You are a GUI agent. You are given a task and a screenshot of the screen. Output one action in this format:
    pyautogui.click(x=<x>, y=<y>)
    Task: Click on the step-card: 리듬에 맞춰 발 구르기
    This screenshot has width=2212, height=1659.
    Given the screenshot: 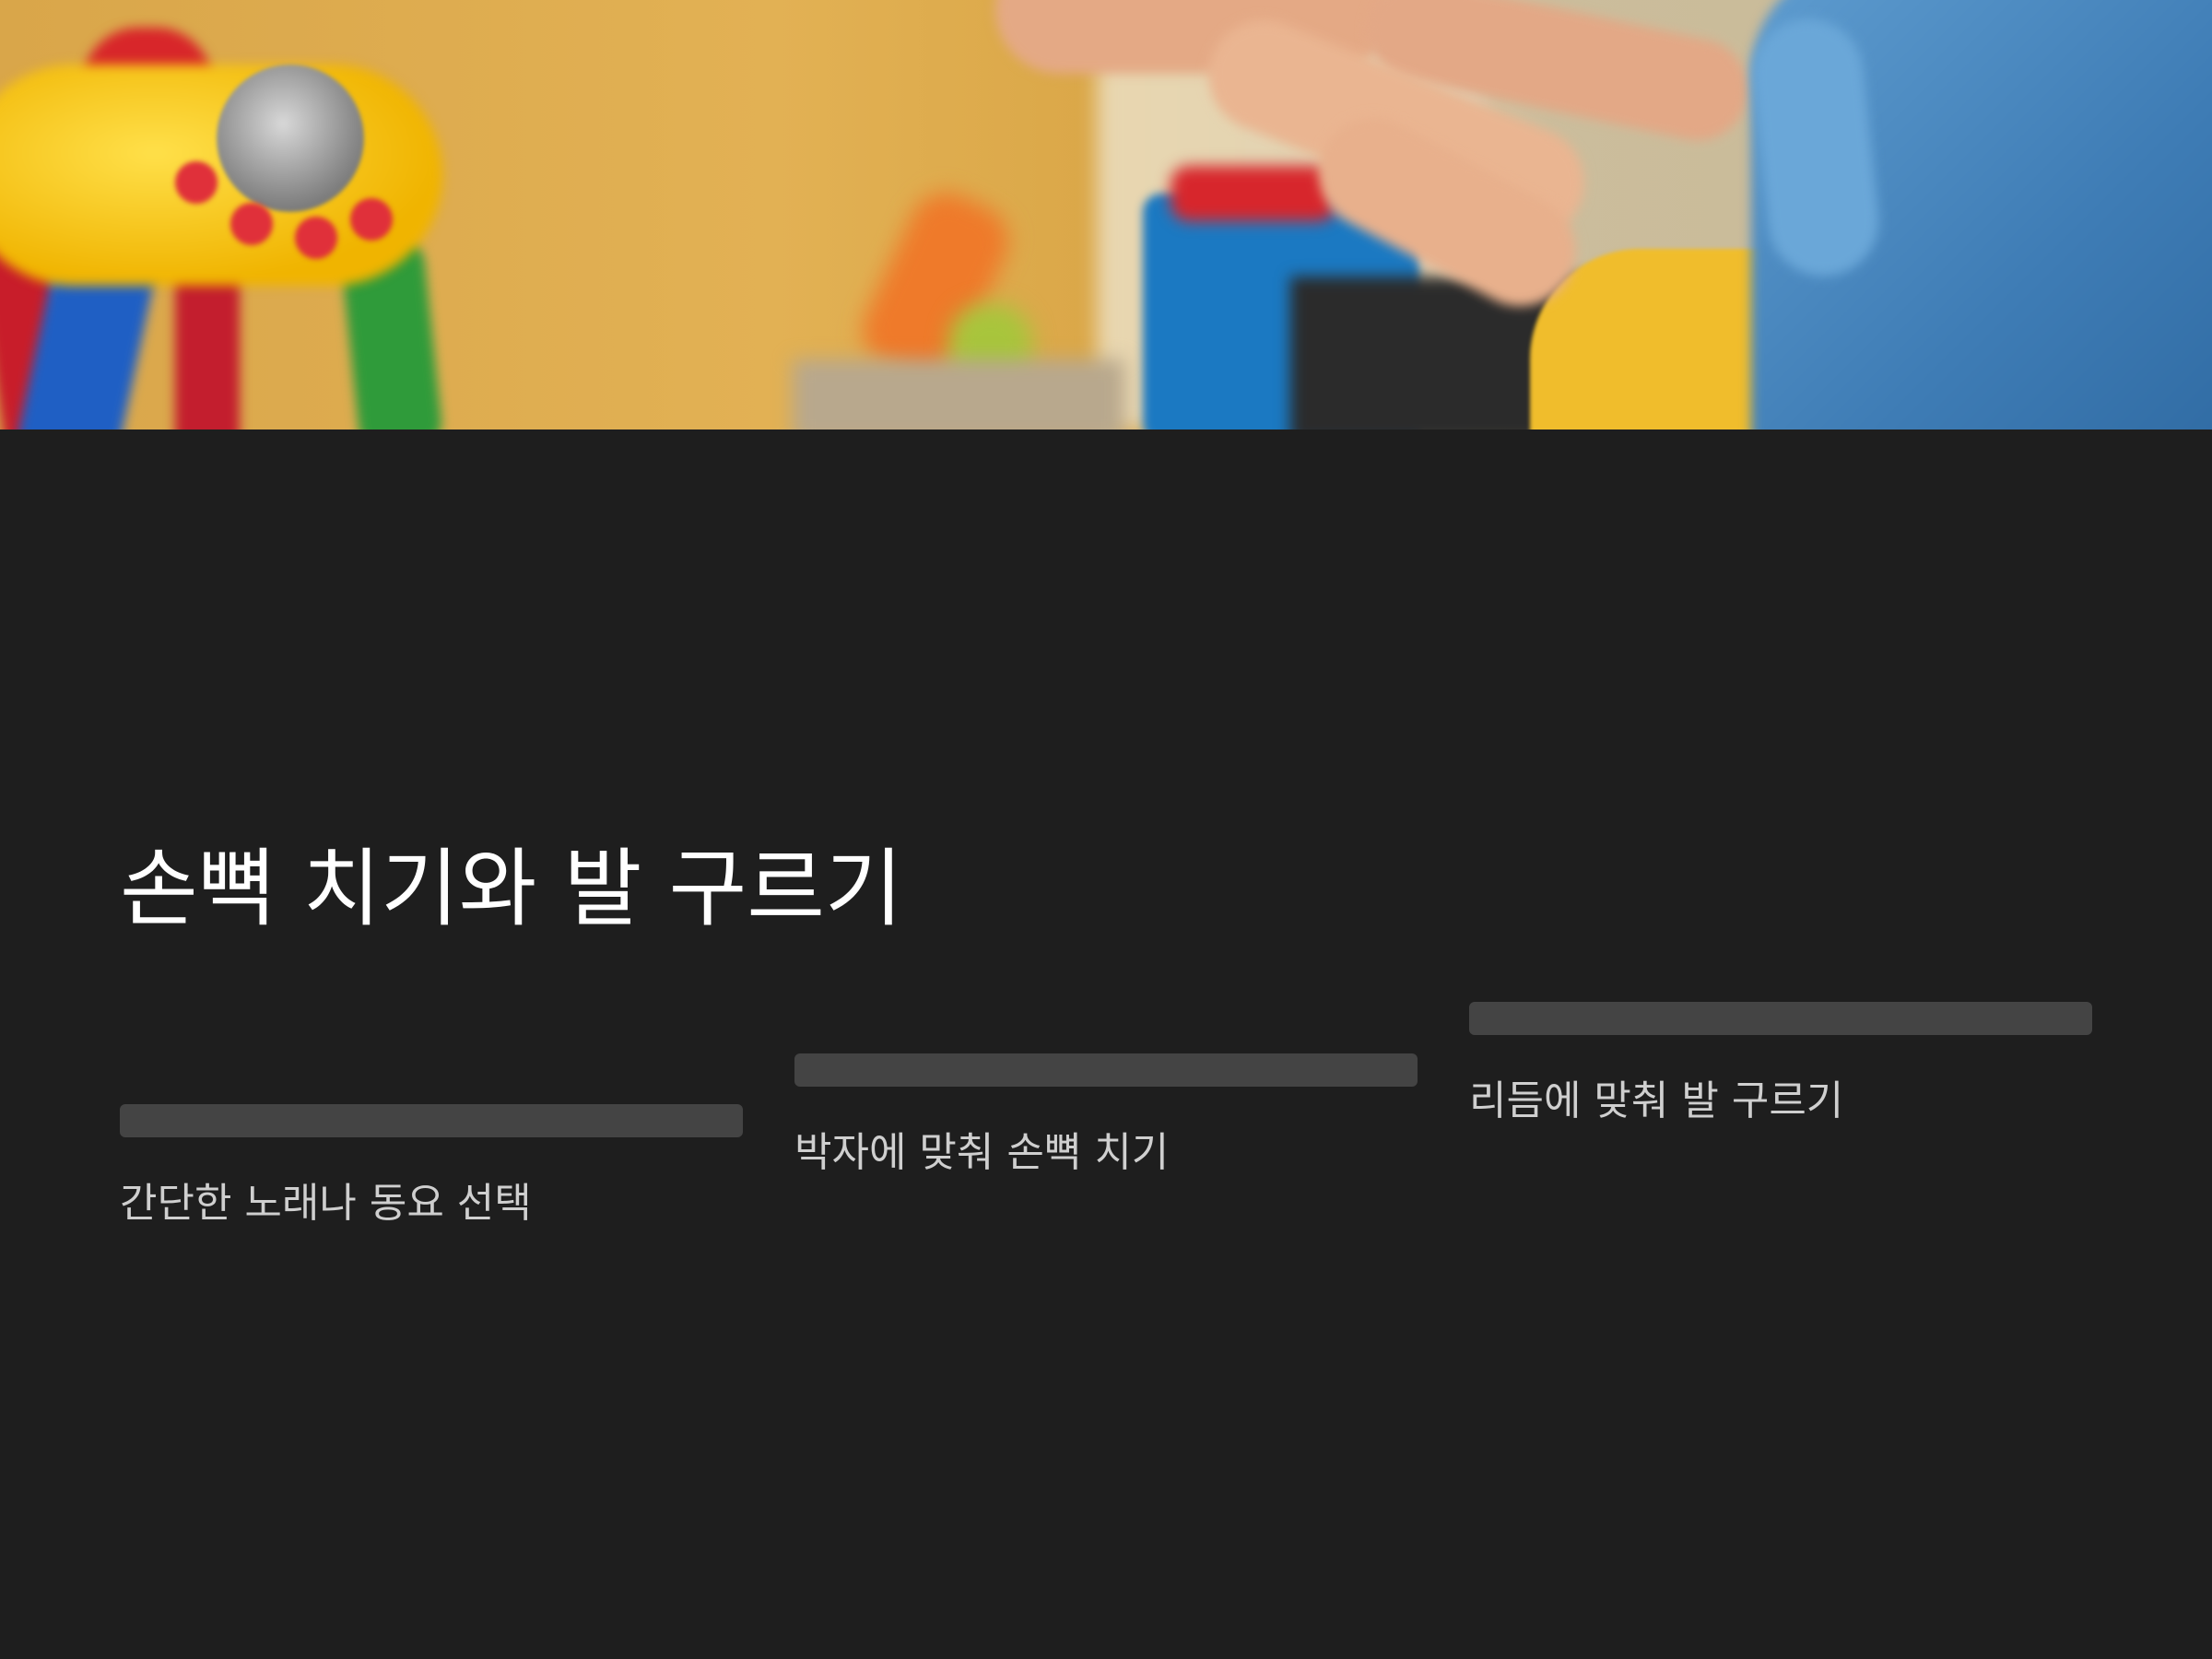 What is the action you would take?
    pyautogui.click(x=1780, y=1064)
    